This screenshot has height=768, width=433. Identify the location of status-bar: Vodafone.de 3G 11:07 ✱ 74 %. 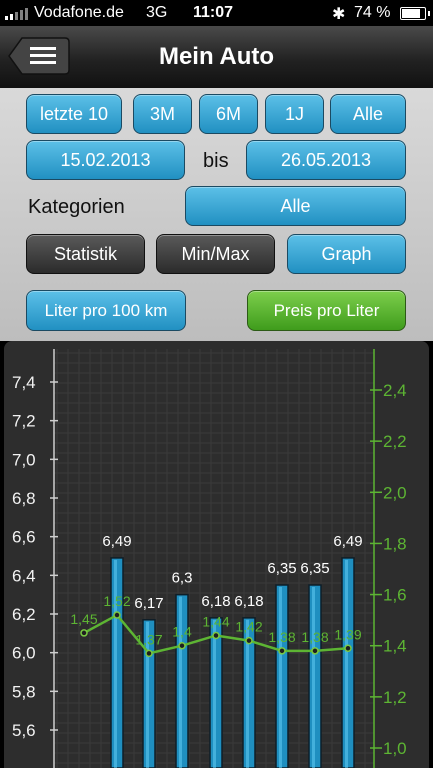
(216, 13).